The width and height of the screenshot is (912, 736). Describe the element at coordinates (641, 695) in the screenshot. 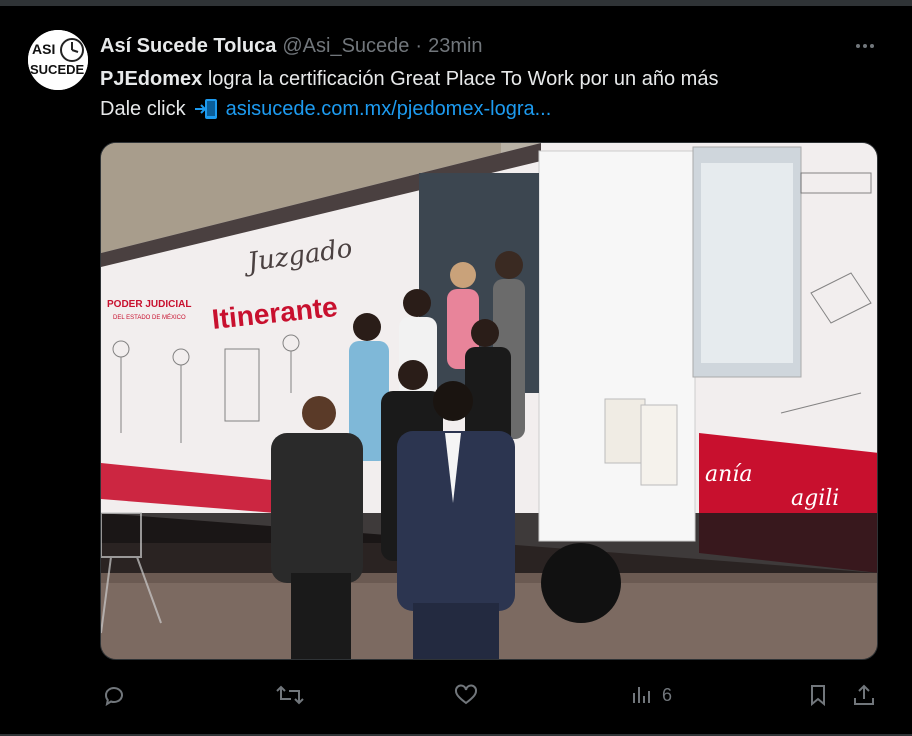

I see `views-icon` at that location.